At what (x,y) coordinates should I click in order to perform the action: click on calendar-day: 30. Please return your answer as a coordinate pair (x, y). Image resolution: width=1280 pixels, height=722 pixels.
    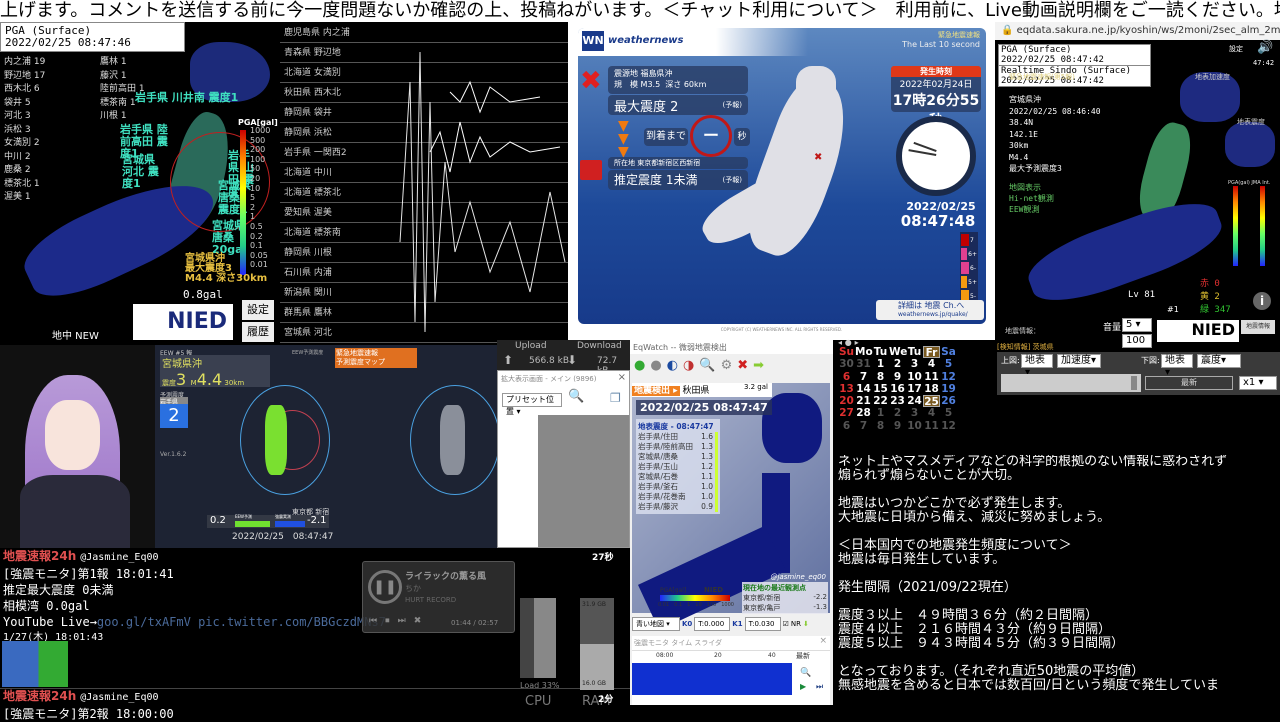
    Looking at the image, I should click on (846, 364).